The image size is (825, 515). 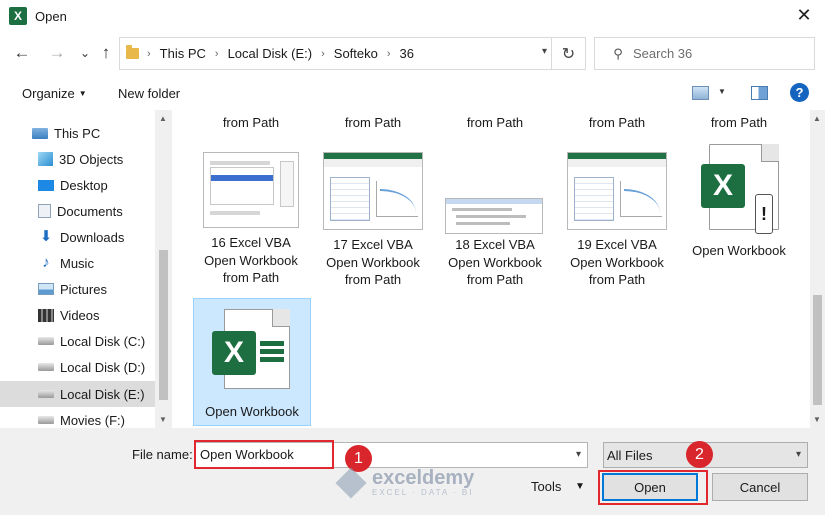 What do you see at coordinates (77, 341) in the screenshot?
I see `sidebar-item-local-disk-c: Local Disk (C:)` at bounding box center [77, 341].